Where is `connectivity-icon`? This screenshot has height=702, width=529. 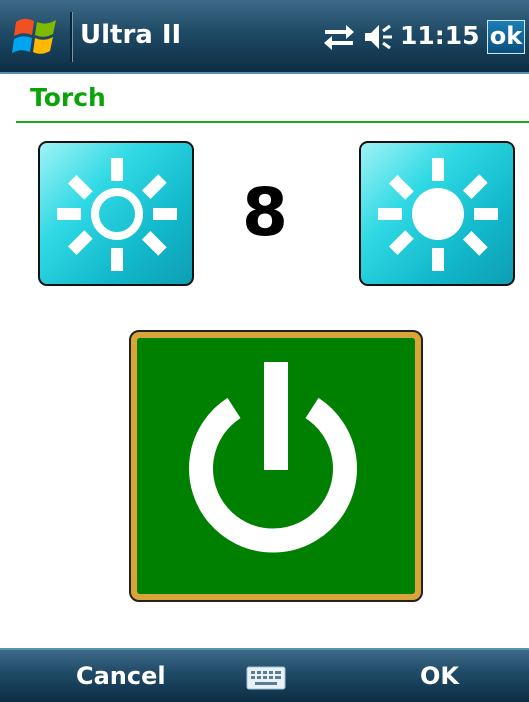
connectivity-icon is located at coordinates (339, 37).